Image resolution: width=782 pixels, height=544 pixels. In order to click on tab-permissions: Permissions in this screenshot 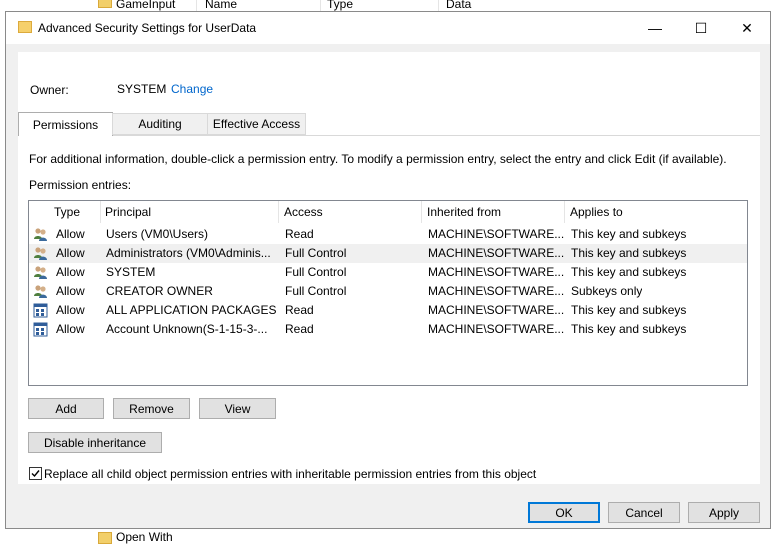, I will do `click(65, 124)`.